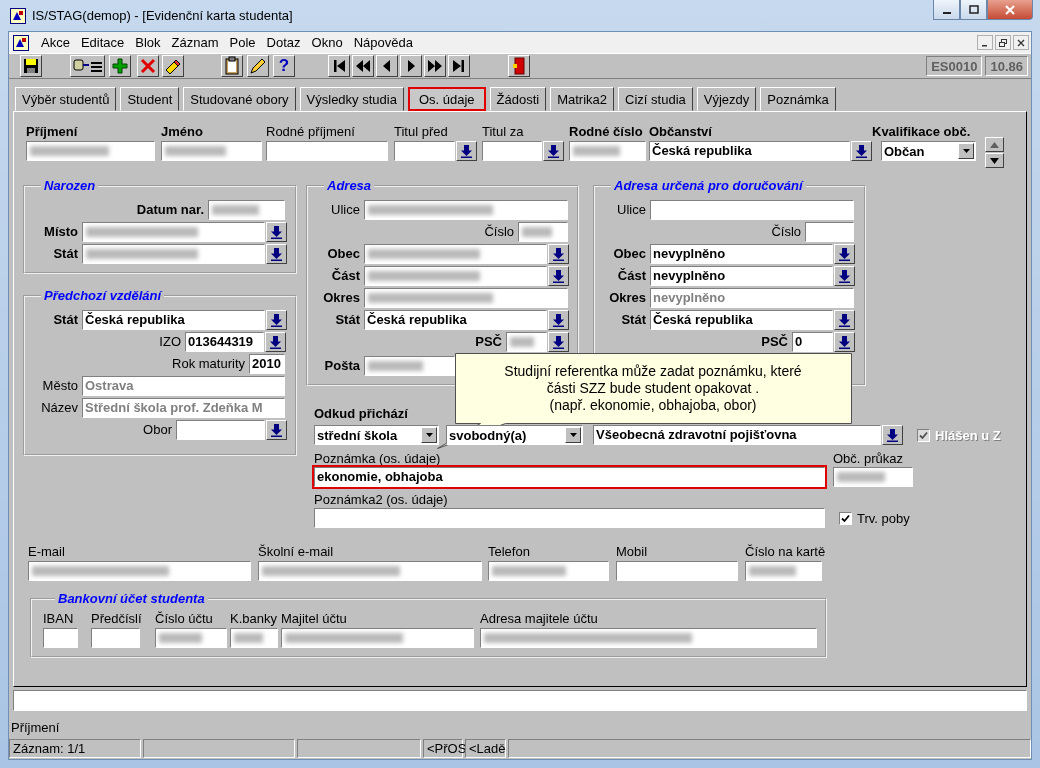 This screenshot has height=768, width=1040. I want to click on dropdown: střední škola, so click(376, 435).